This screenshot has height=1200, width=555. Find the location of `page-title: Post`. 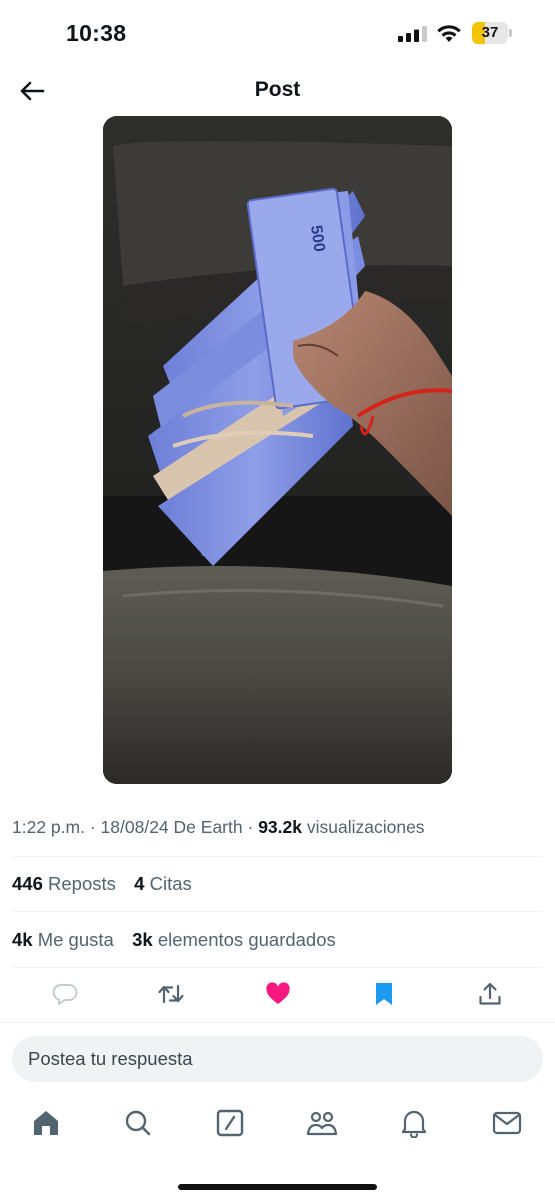

page-title: Post is located at coordinates (277, 89).